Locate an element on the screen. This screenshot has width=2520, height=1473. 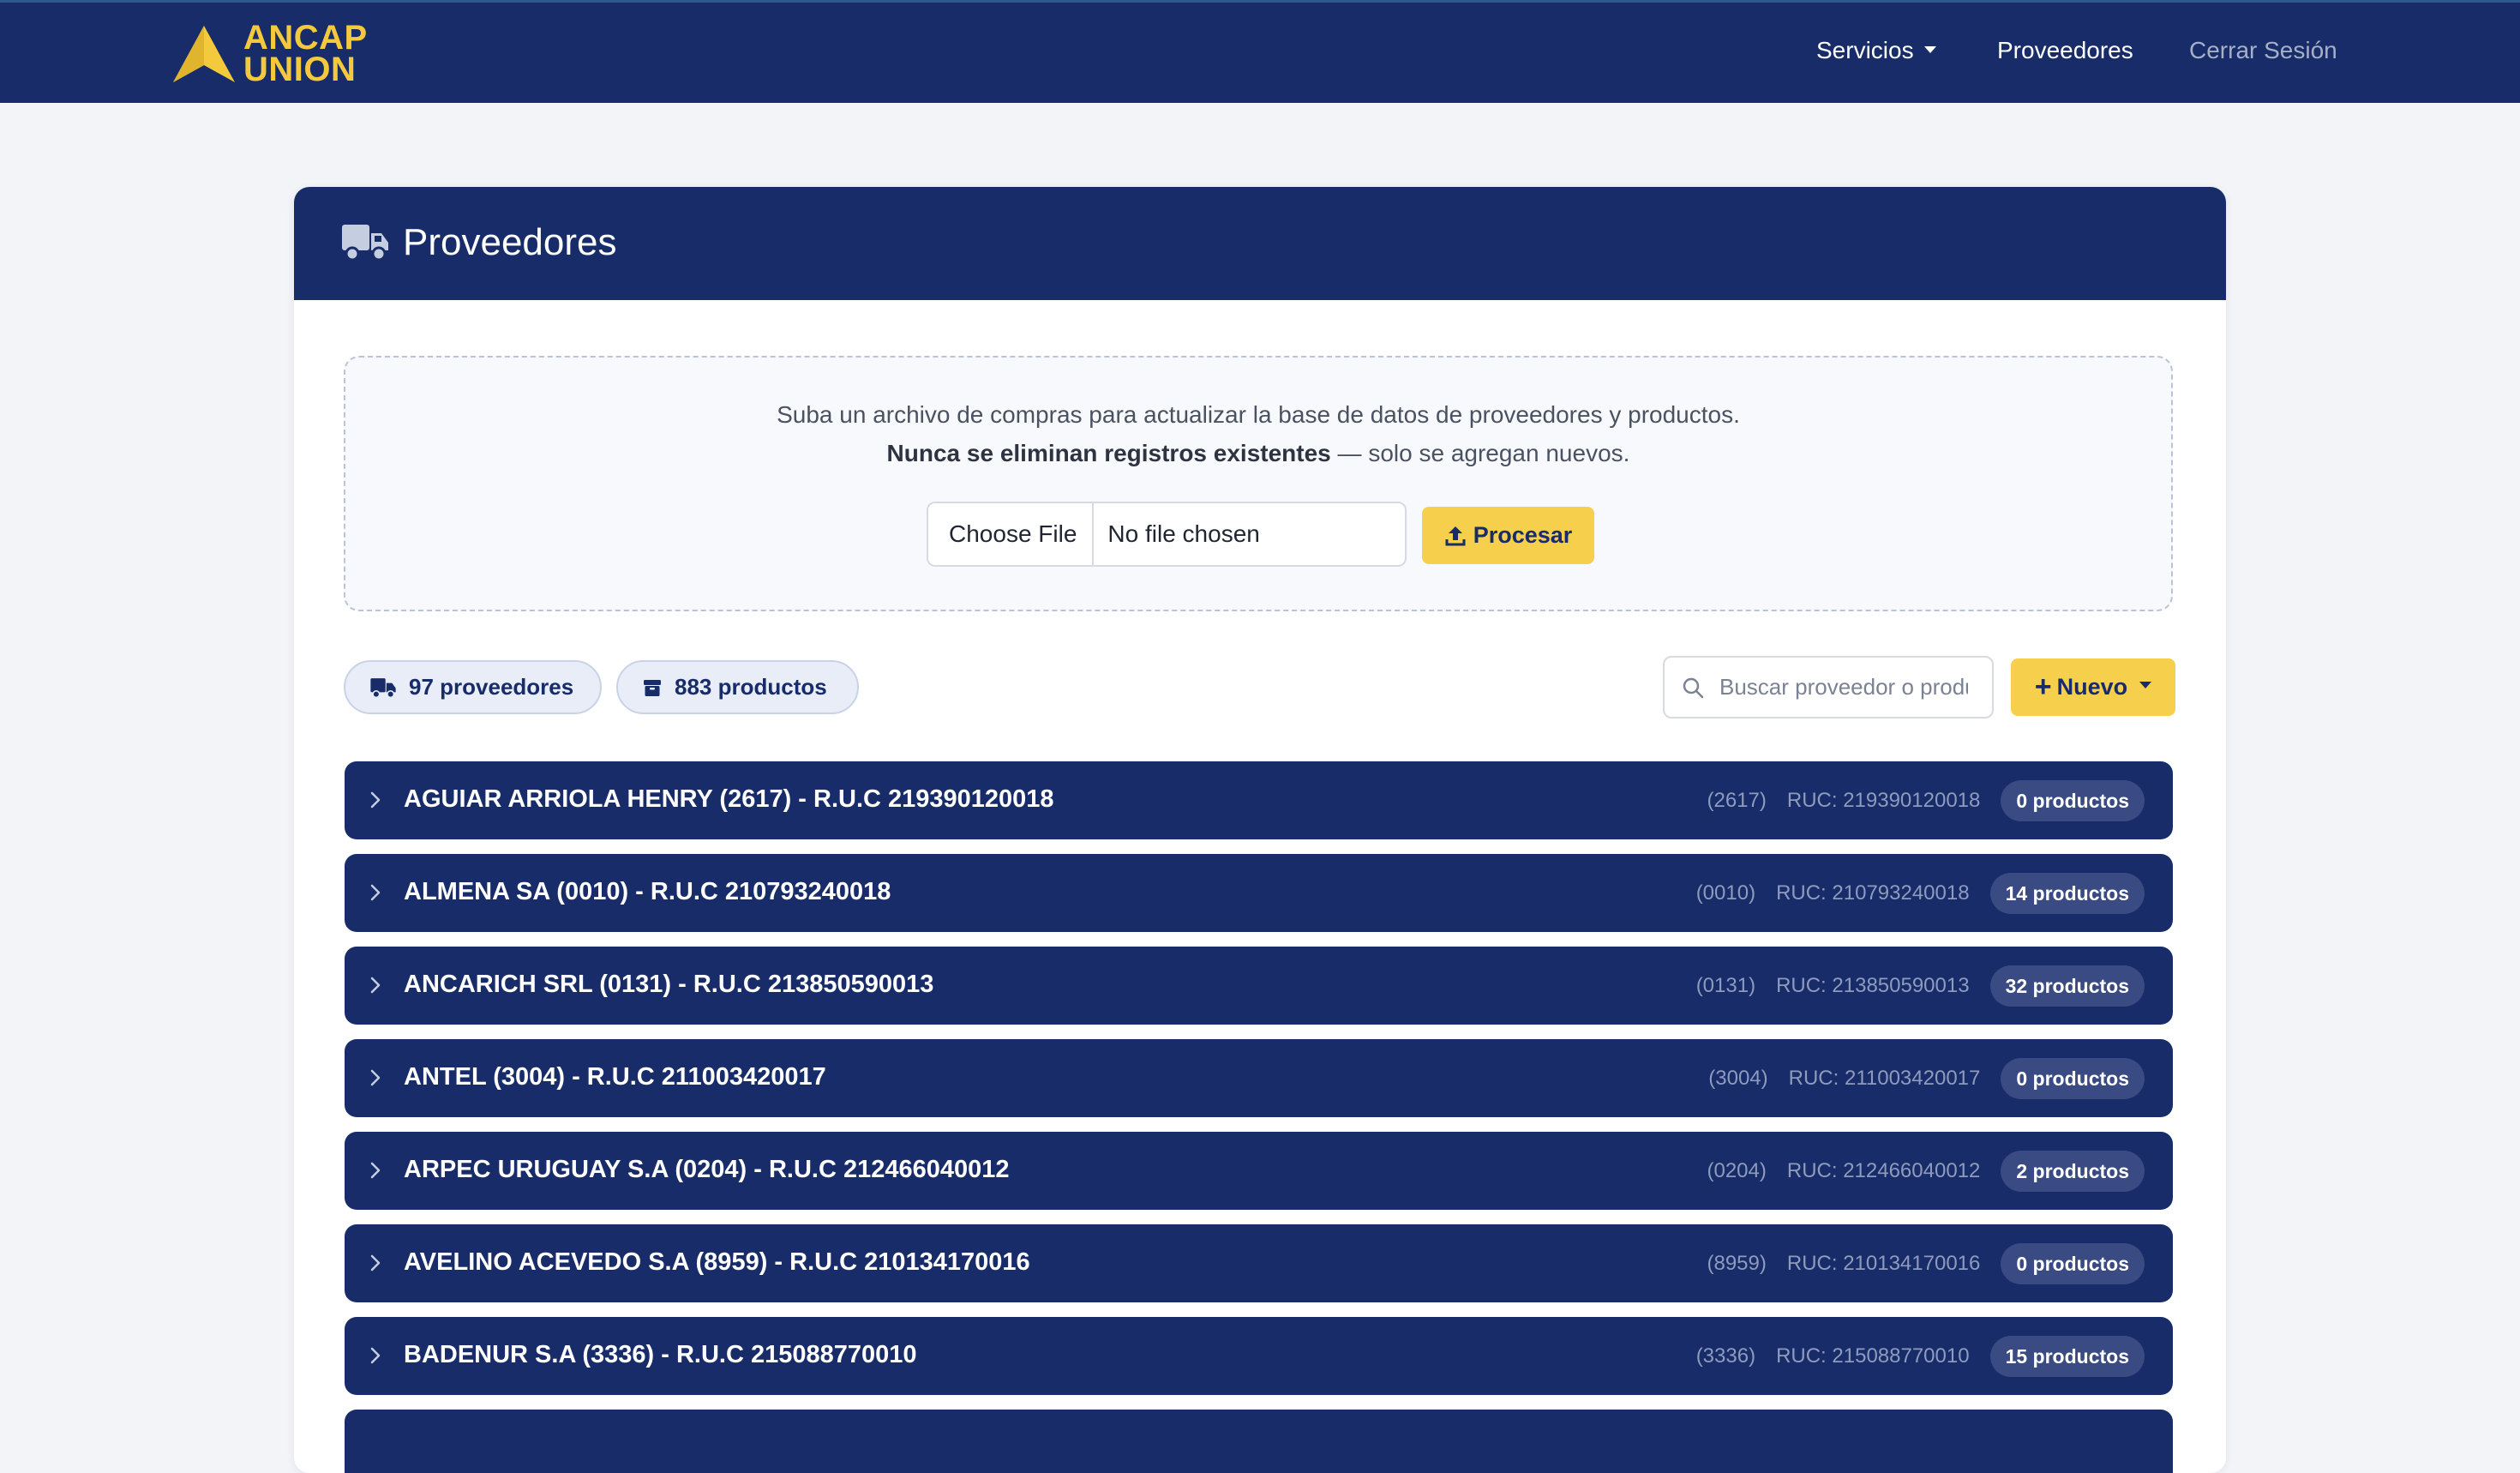
supplier-name: ANTEL (3004) - R.U.C 211003420017 is located at coordinates (615, 1077).